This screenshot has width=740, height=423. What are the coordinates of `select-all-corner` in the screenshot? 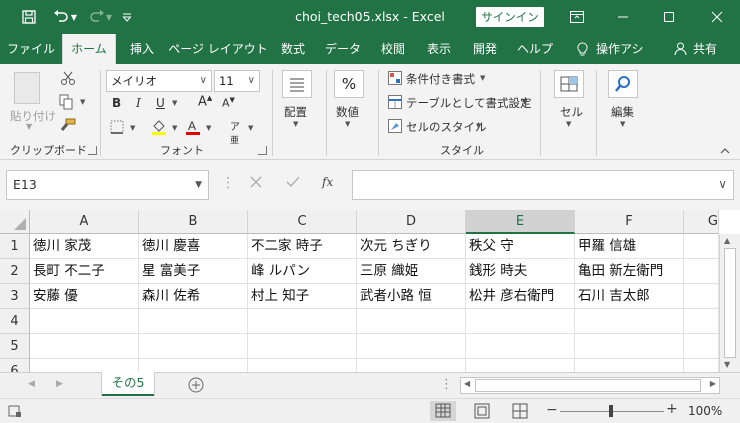 It's located at (15, 222).